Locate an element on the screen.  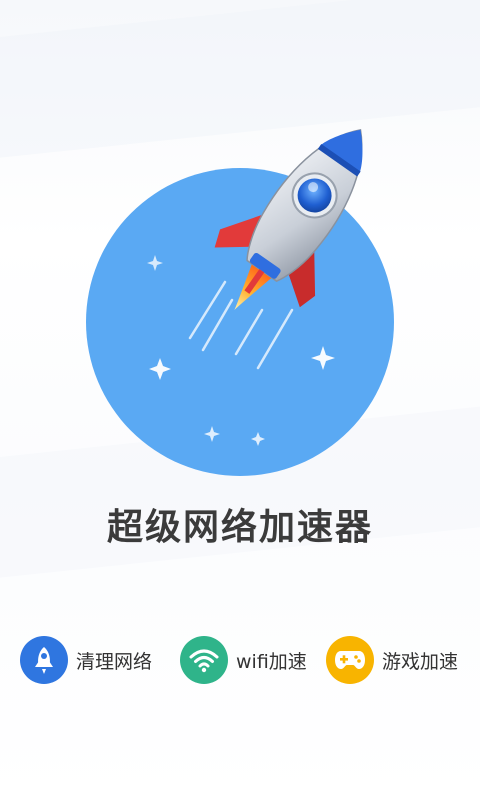
gamepad-icon is located at coordinates (350, 660).